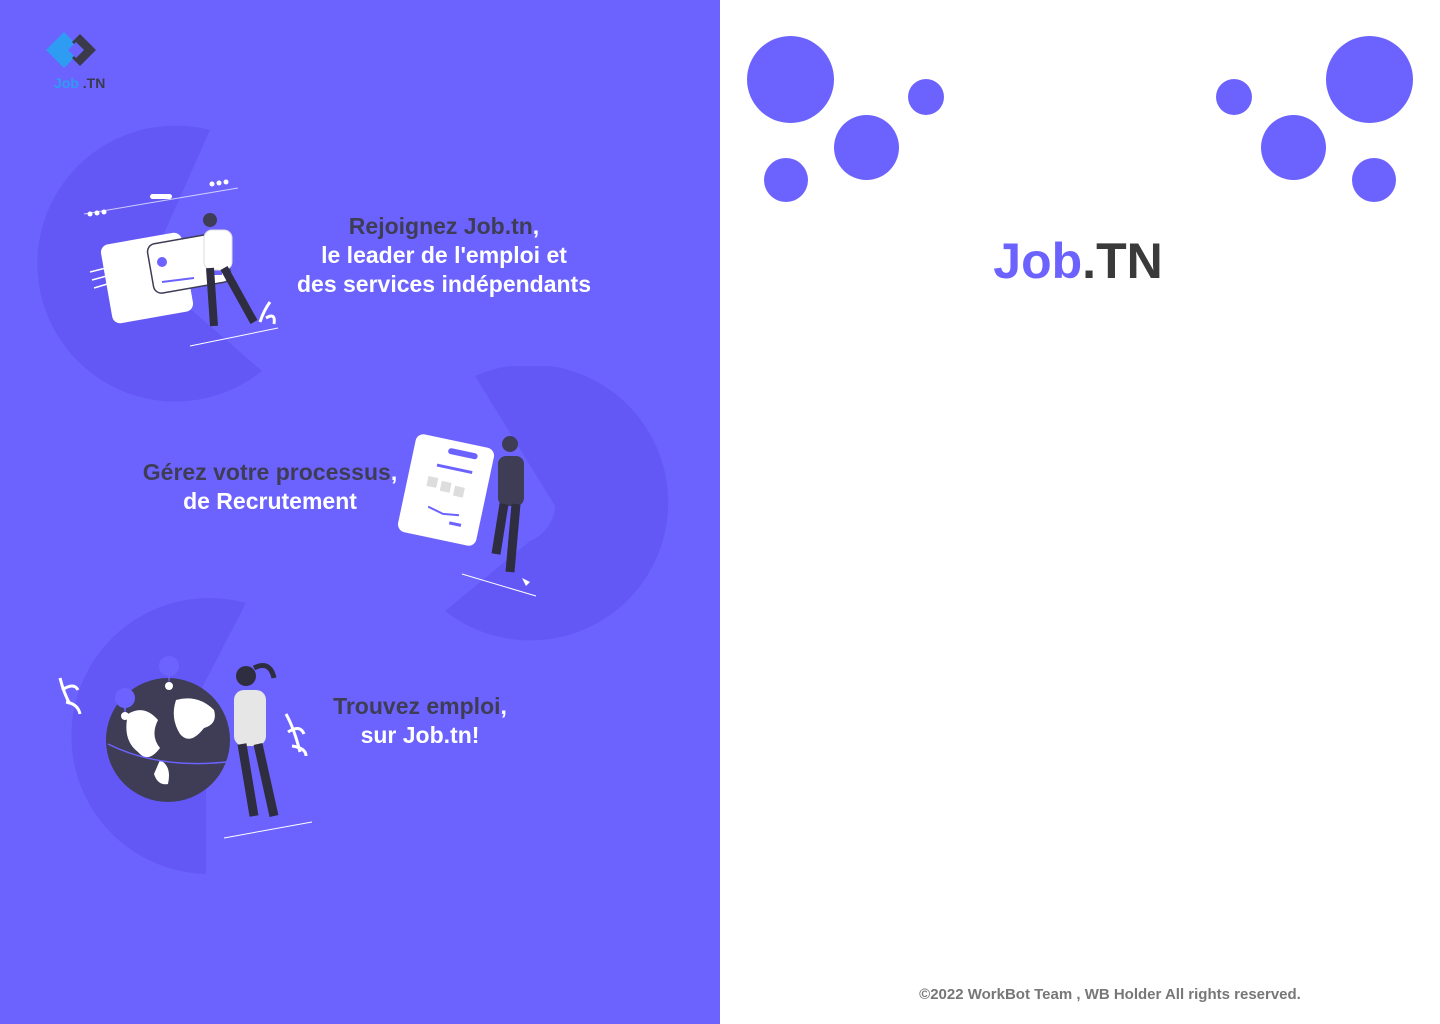  I want to click on brand-tn: .TN, so click(1122, 261).